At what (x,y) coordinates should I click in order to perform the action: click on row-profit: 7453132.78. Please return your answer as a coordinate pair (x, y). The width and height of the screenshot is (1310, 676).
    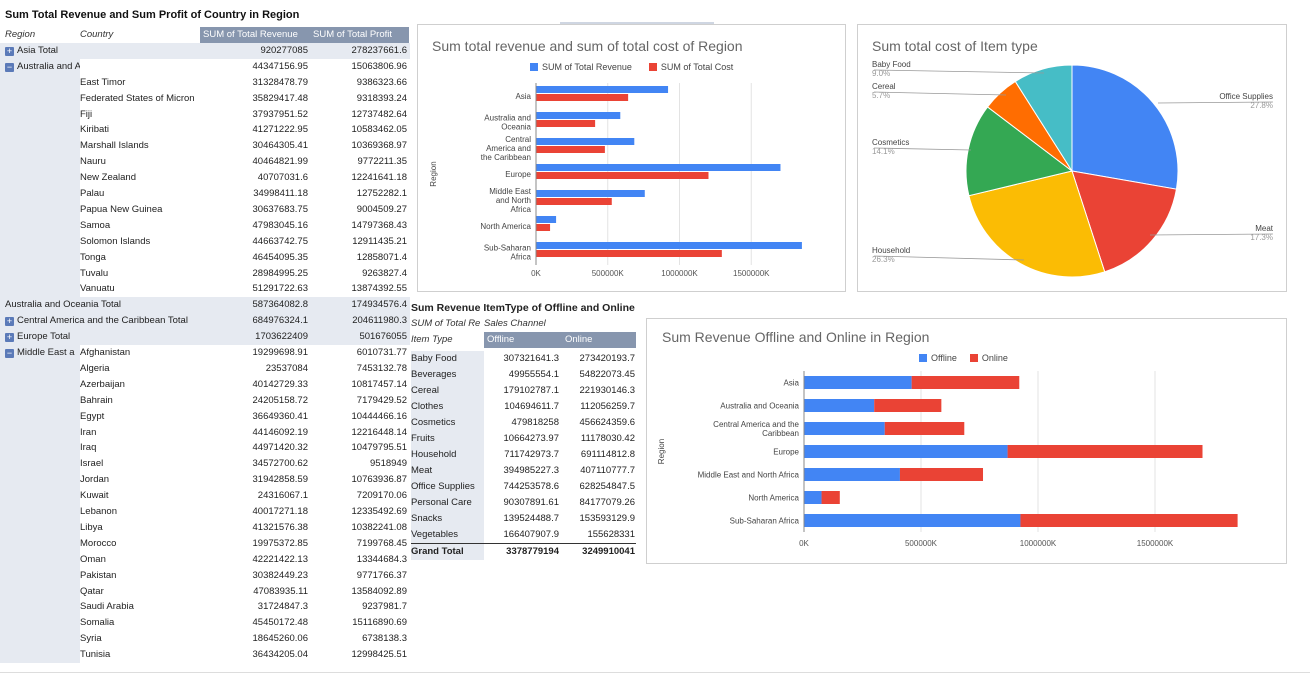
    Looking at the image, I should click on (381, 368).